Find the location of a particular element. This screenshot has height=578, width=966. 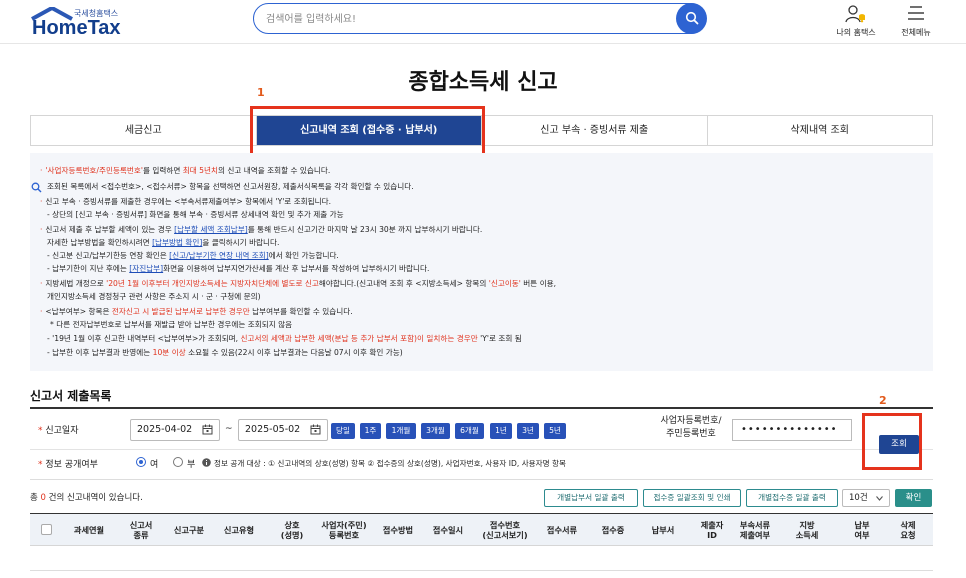

search-button is located at coordinates (691, 18).